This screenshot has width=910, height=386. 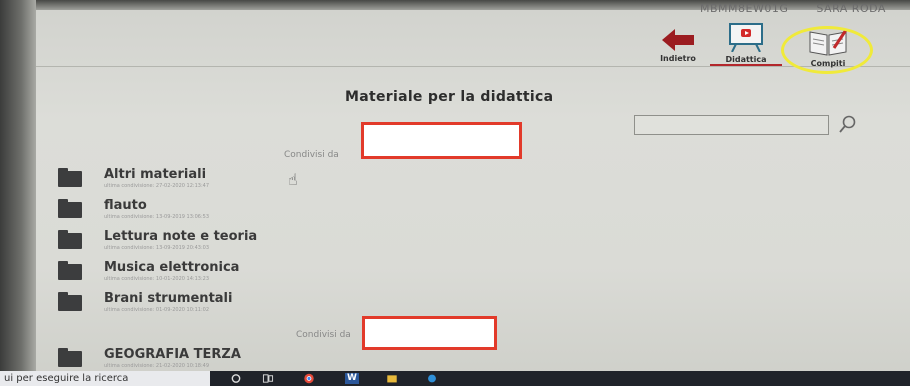 What do you see at coordinates (744, 8) in the screenshot?
I see `user-code: MBMM8EW01G` at bounding box center [744, 8].